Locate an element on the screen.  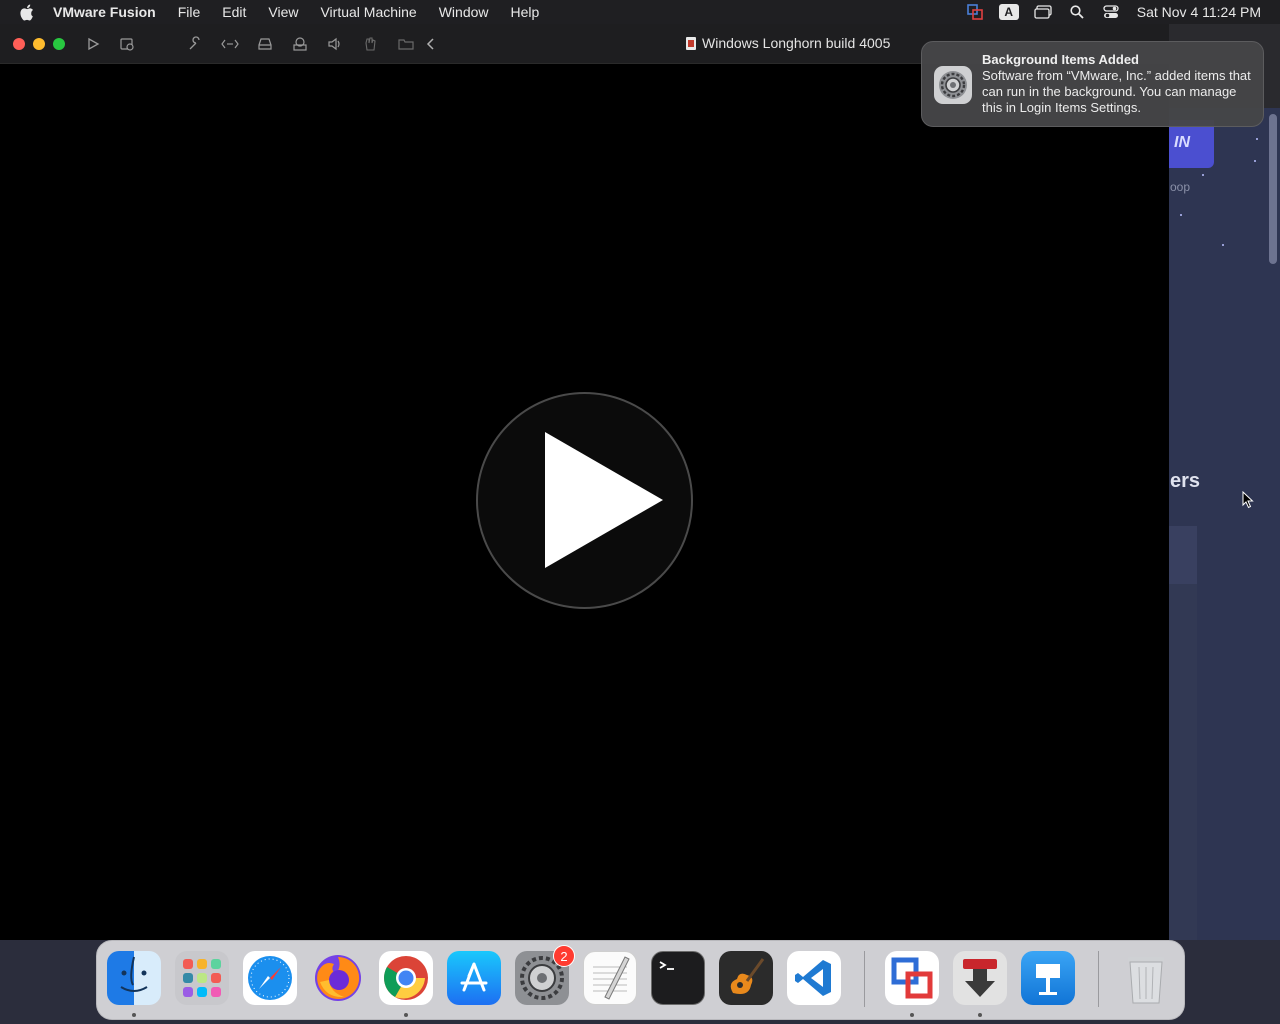
menu-view: View is located at coordinates (283, 12).